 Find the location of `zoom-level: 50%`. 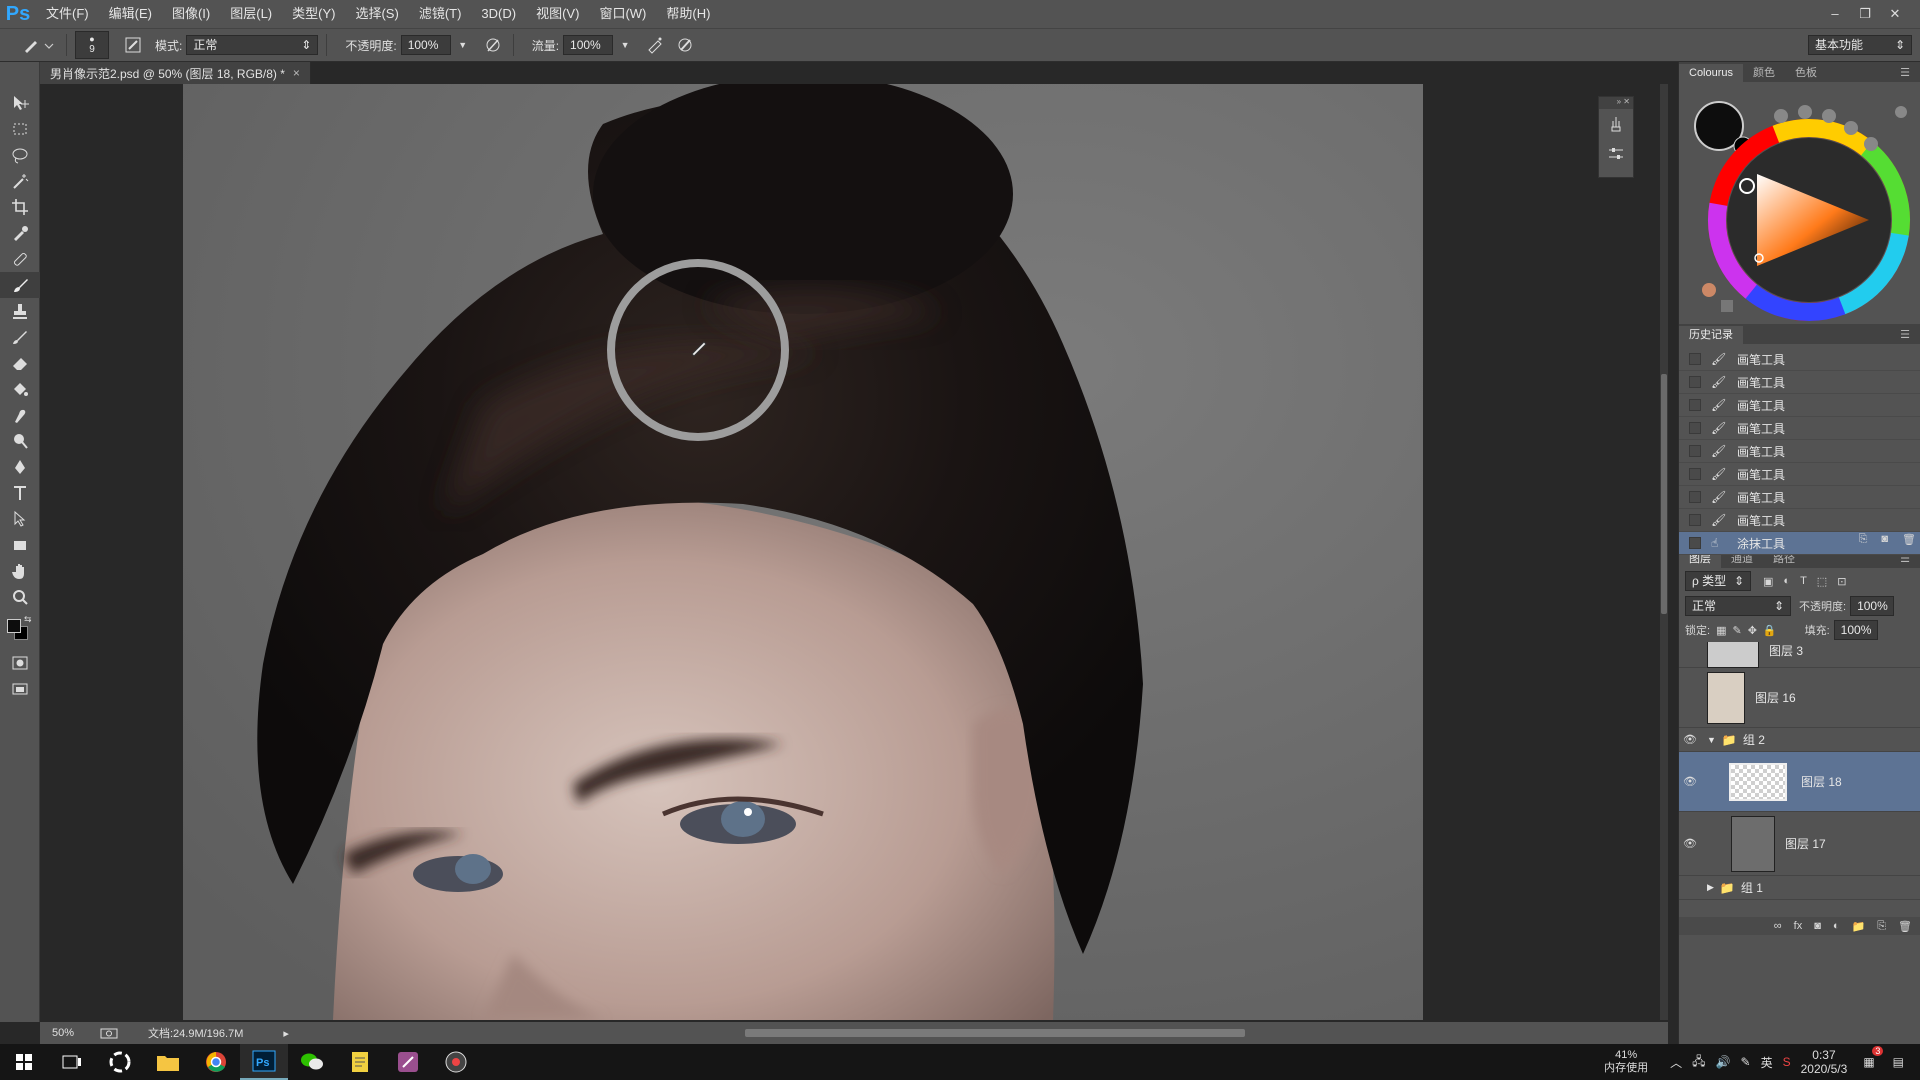

zoom-level: 50% is located at coordinates (76, 1033).